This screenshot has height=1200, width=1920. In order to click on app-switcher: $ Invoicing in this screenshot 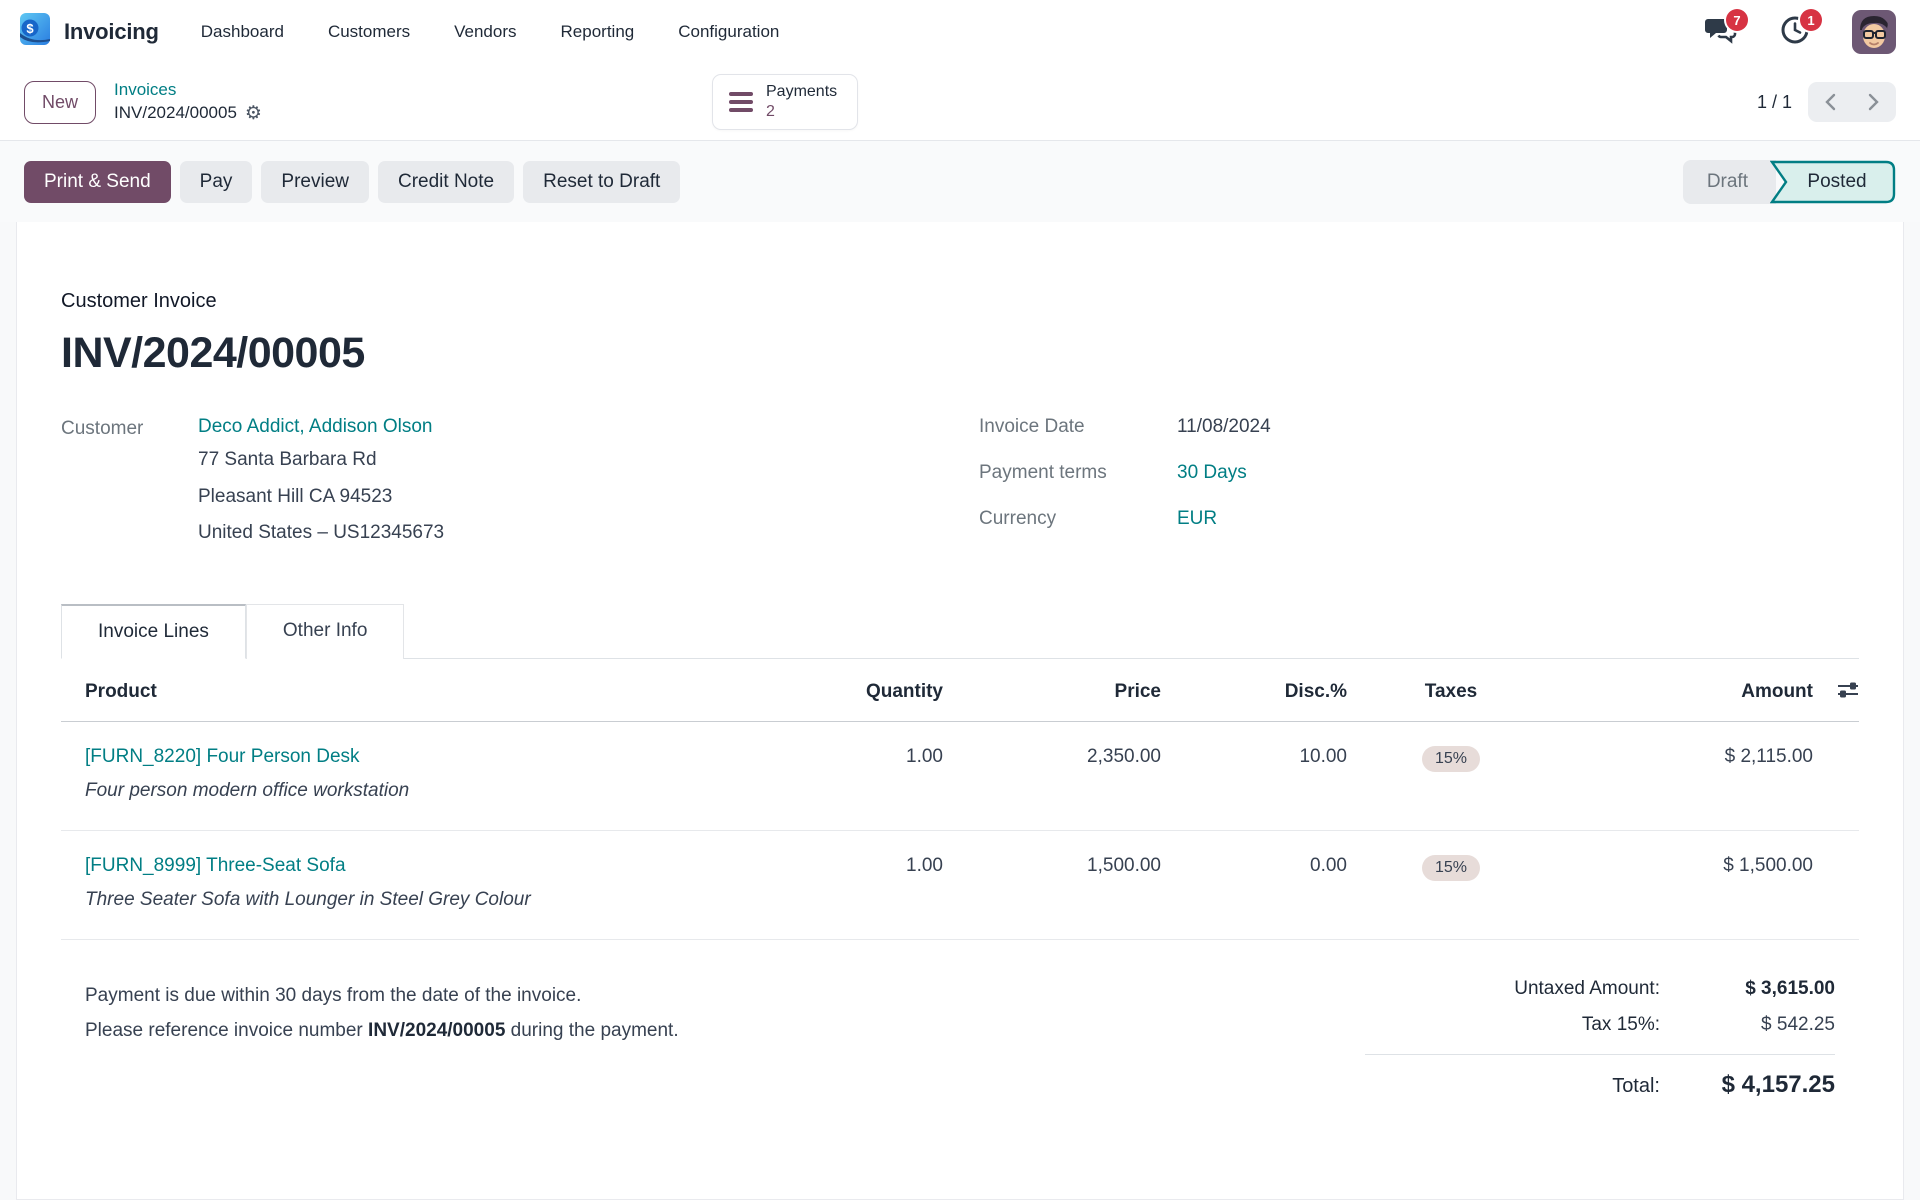, I will do `click(87, 32)`.